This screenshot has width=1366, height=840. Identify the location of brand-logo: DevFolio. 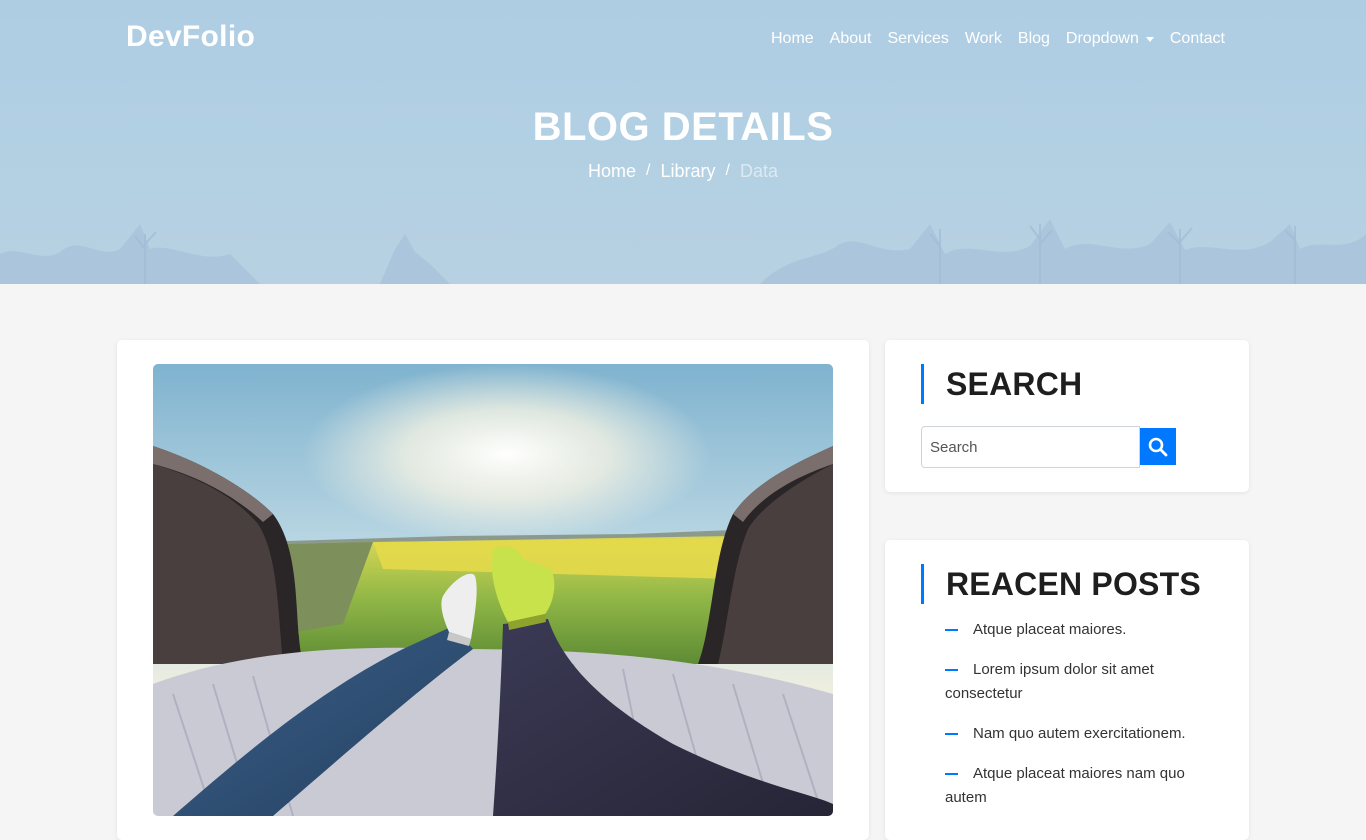
(190, 37).